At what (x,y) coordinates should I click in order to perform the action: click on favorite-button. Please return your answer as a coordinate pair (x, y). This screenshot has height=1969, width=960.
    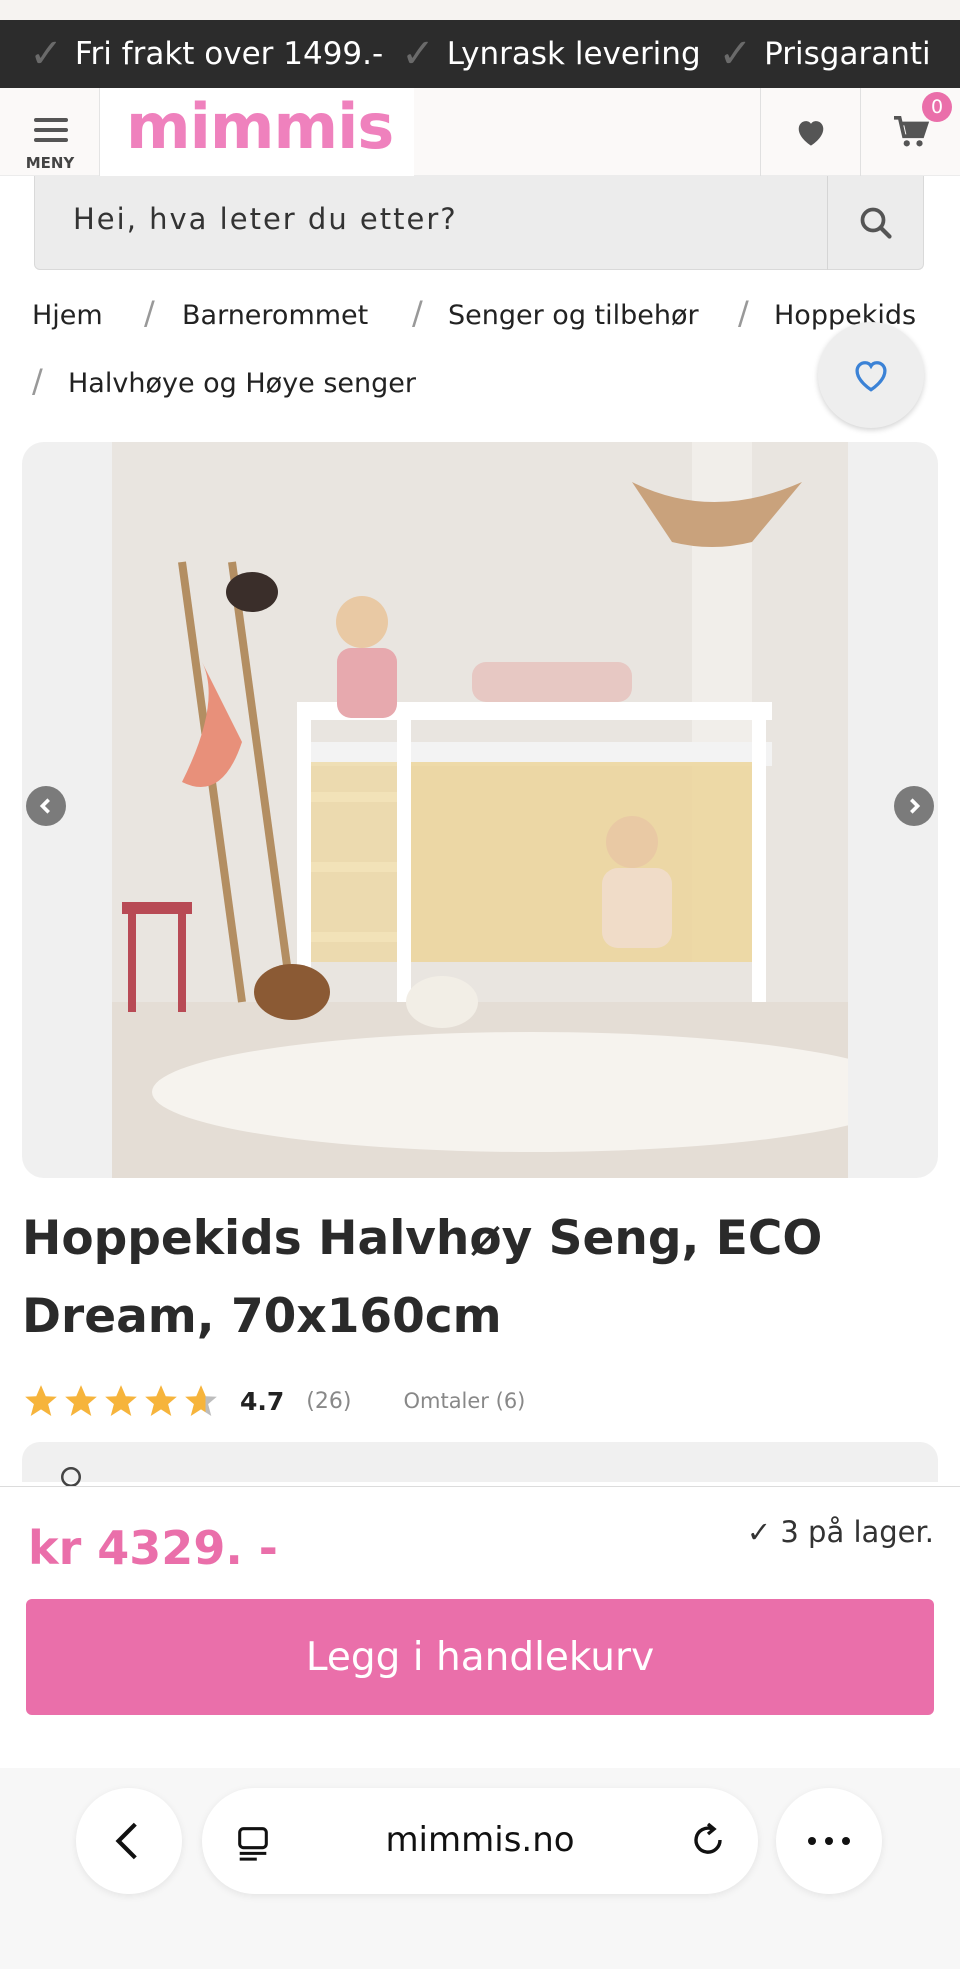
    Looking at the image, I should click on (871, 375).